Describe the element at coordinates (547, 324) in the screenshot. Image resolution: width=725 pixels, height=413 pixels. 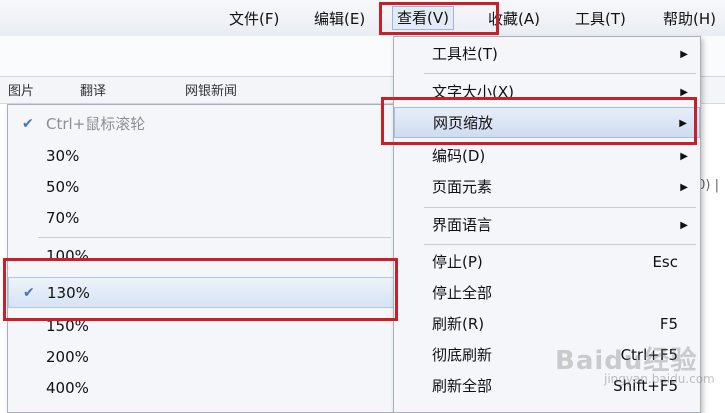
I see `view-item-refresh: 刷新(R) F5` at that location.